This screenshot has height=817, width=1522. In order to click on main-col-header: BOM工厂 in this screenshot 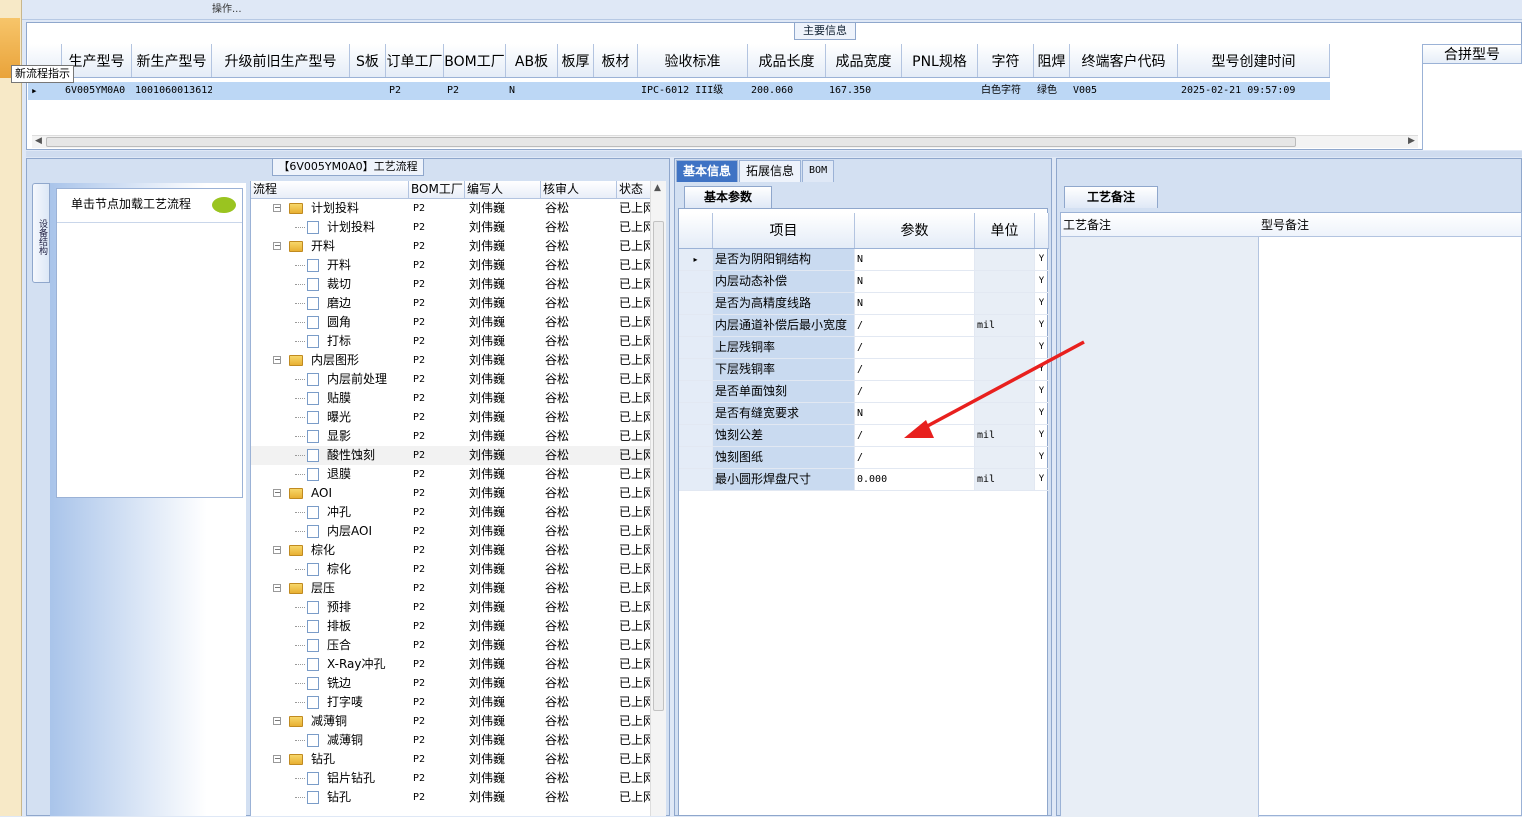, I will do `click(475, 60)`.